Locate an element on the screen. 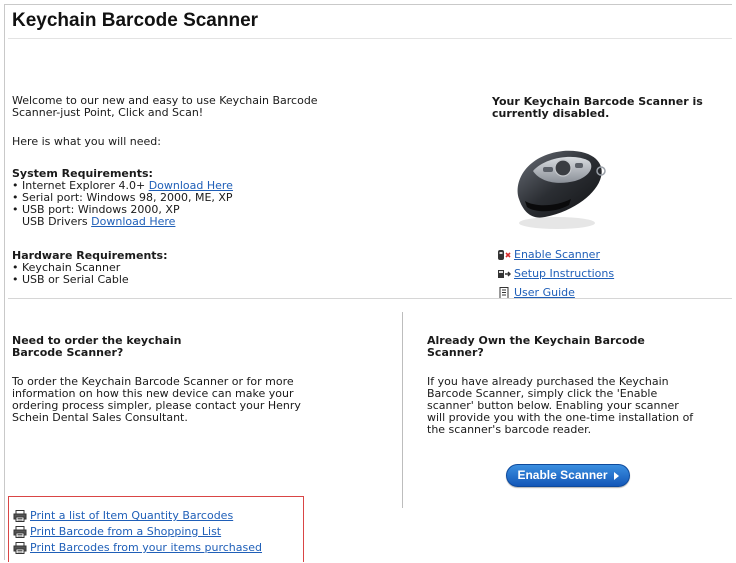 Image resolution: width=736 pixels, height=563 pixels. print-shopping-list-link: Print Barcode from a Shopping List is located at coordinates (125, 531).